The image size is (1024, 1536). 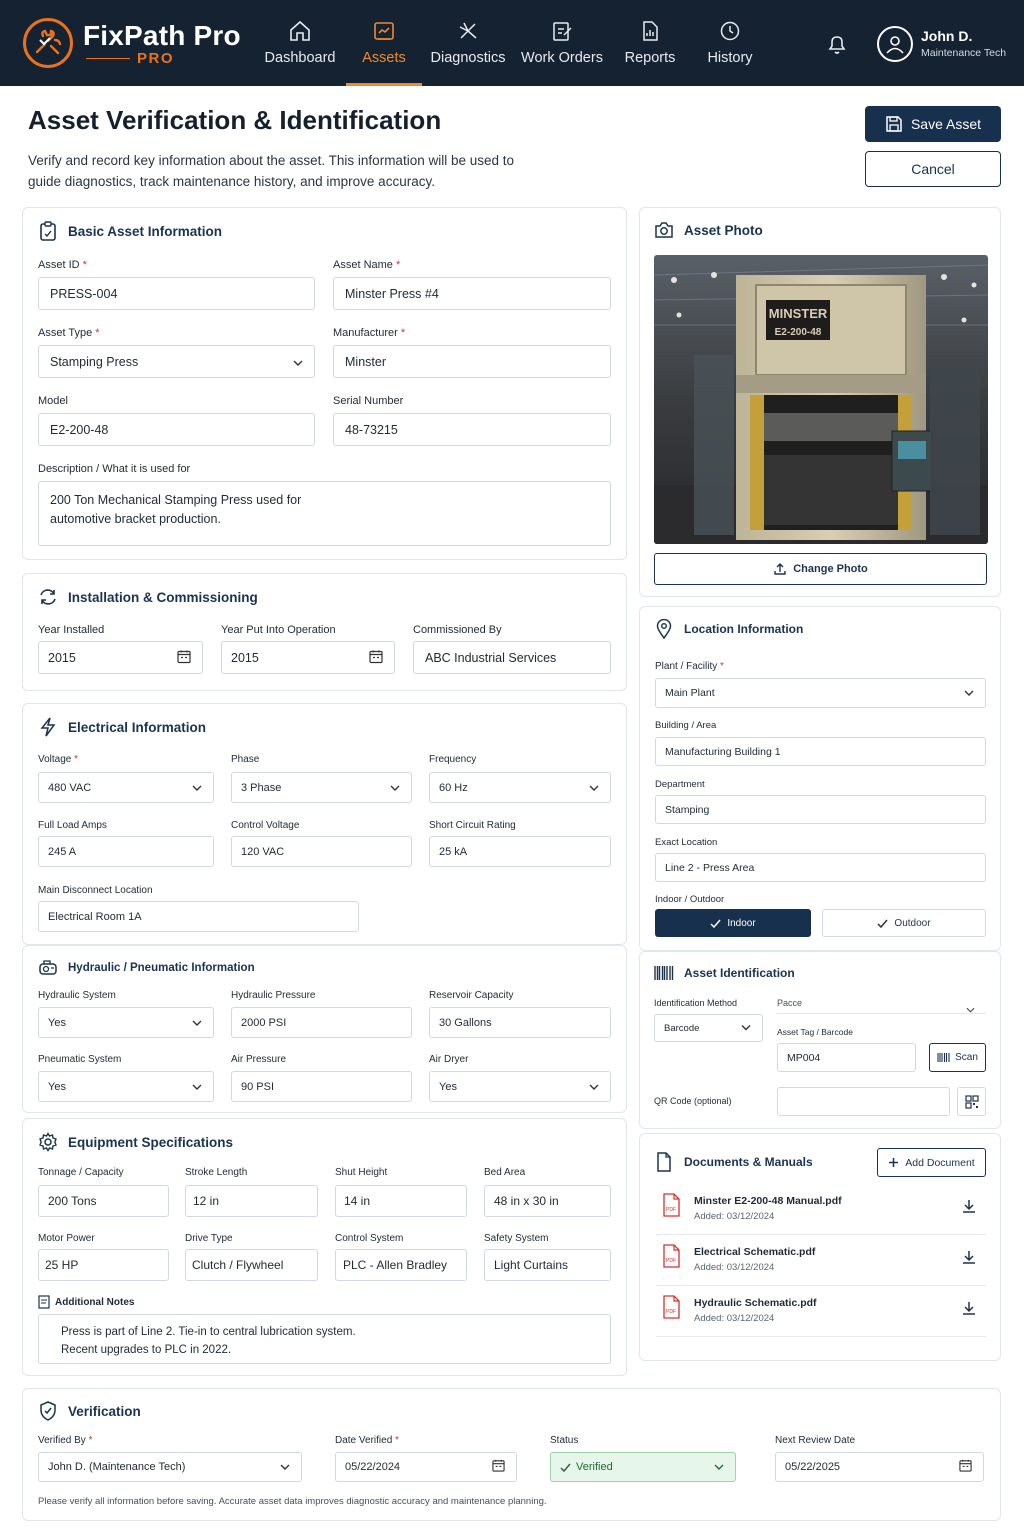 What do you see at coordinates (562, 31) in the screenshot?
I see `edit-doc-icon` at bounding box center [562, 31].